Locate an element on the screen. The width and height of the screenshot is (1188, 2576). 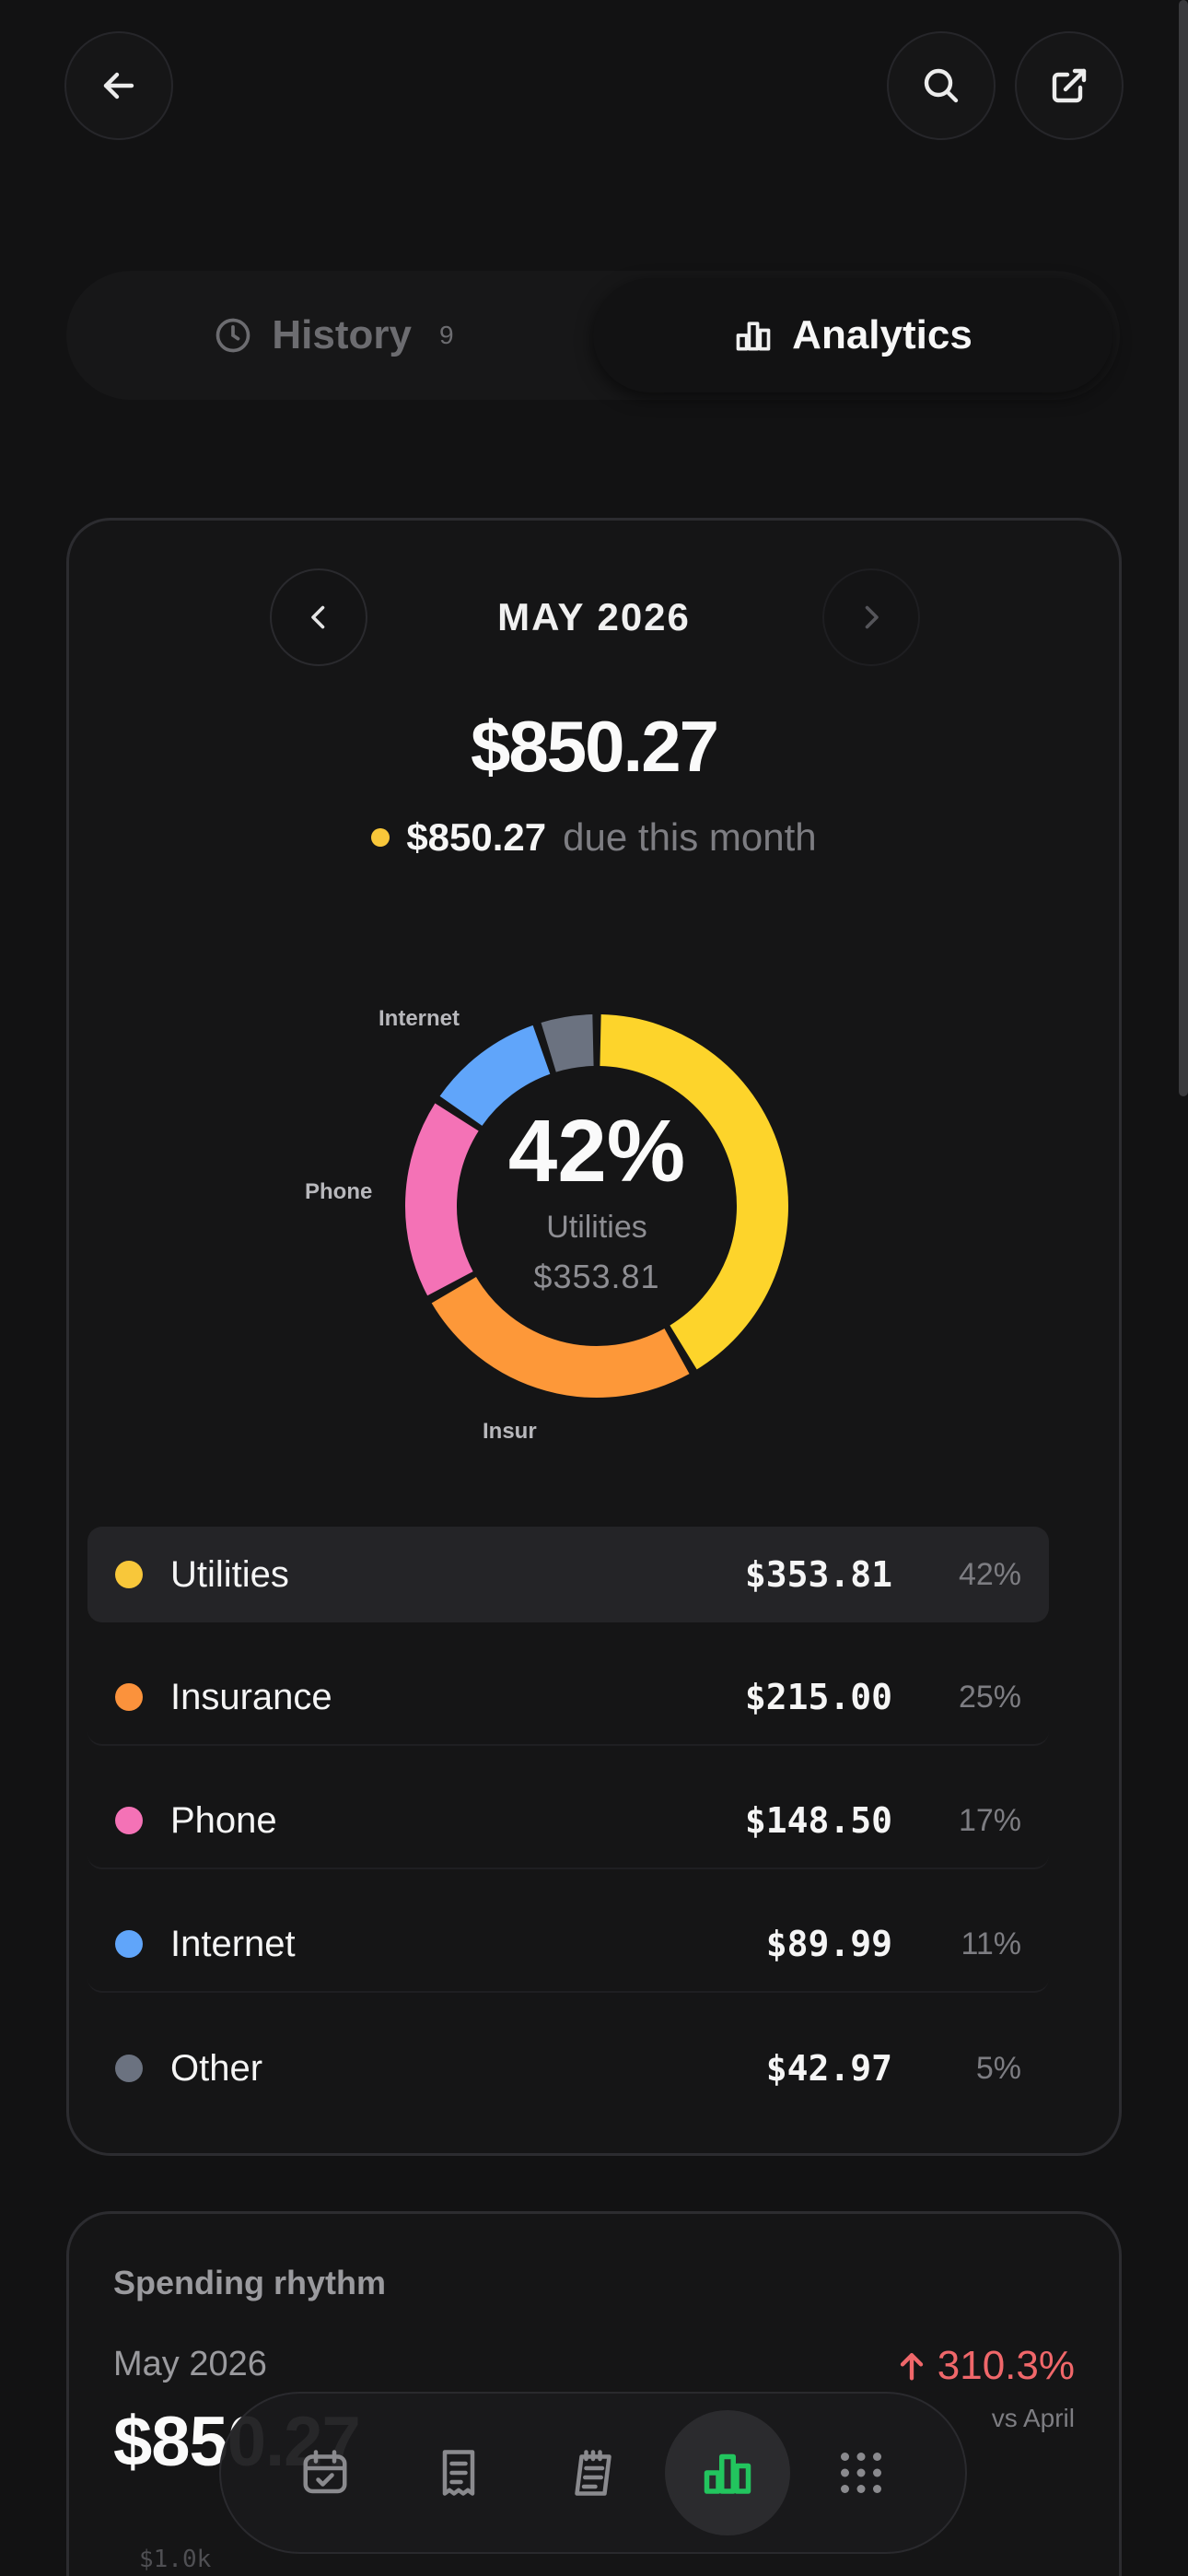
center-percent: 42% is located at coordinates (596, 1151).